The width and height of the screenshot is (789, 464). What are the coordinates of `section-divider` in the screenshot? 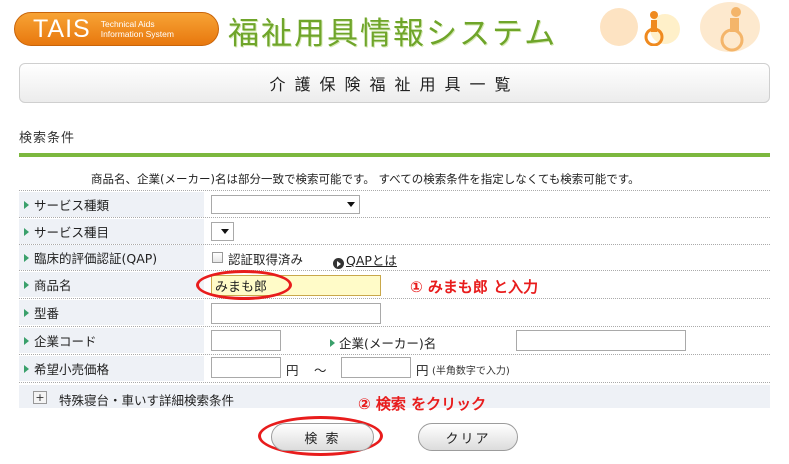 It's located at (394, 155).